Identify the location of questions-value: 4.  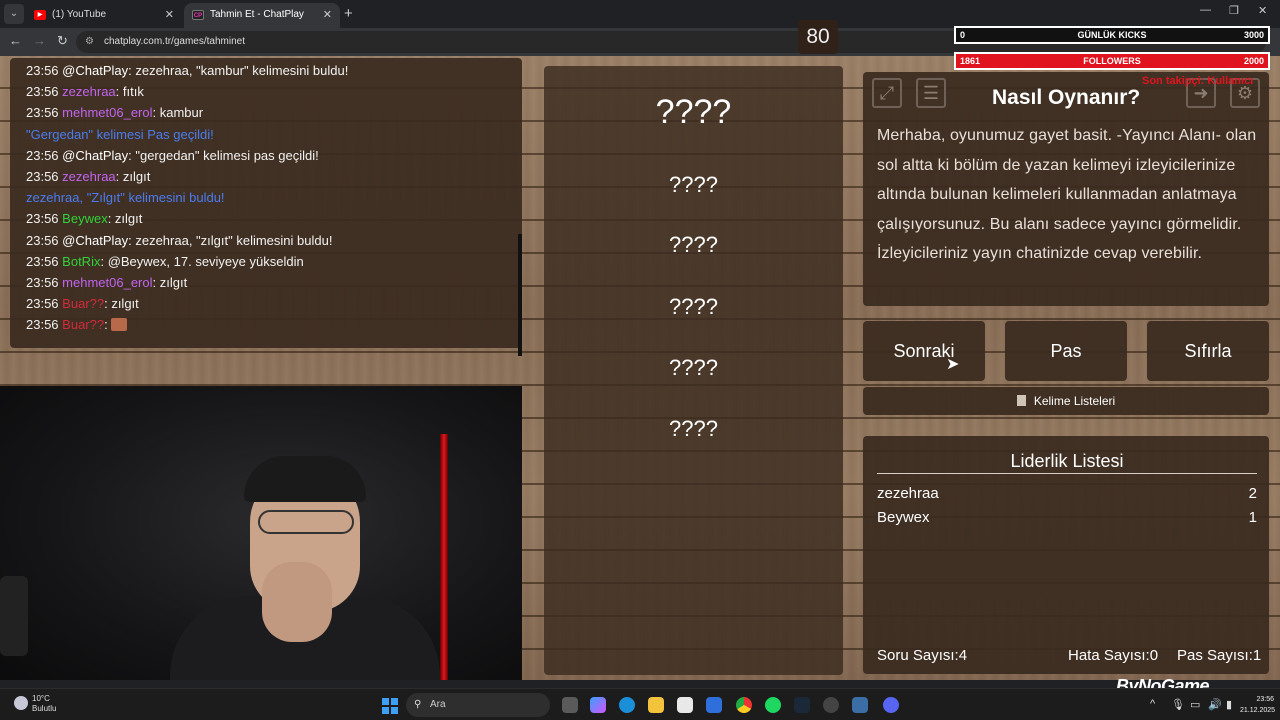
(963, 655).